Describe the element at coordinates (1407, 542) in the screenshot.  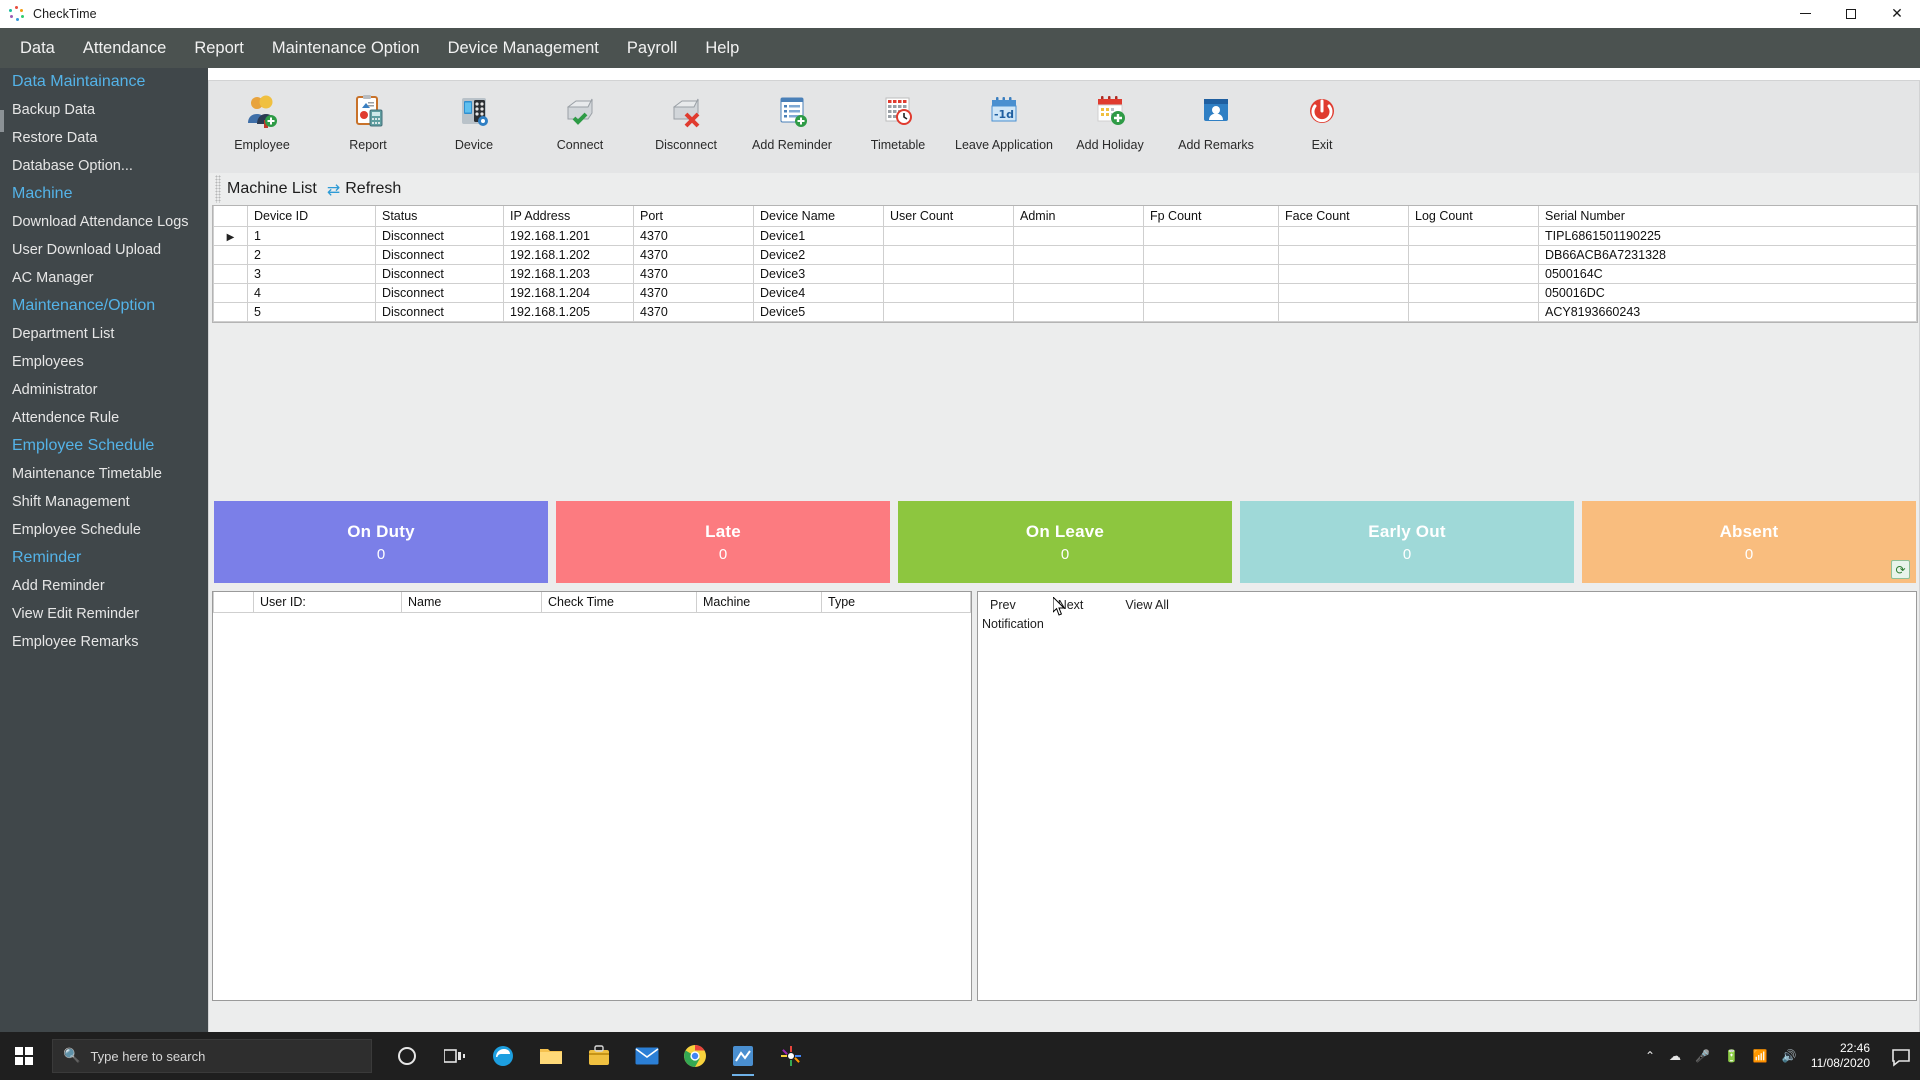
I see `status-tile-early-out: Early Out 0` at that location.